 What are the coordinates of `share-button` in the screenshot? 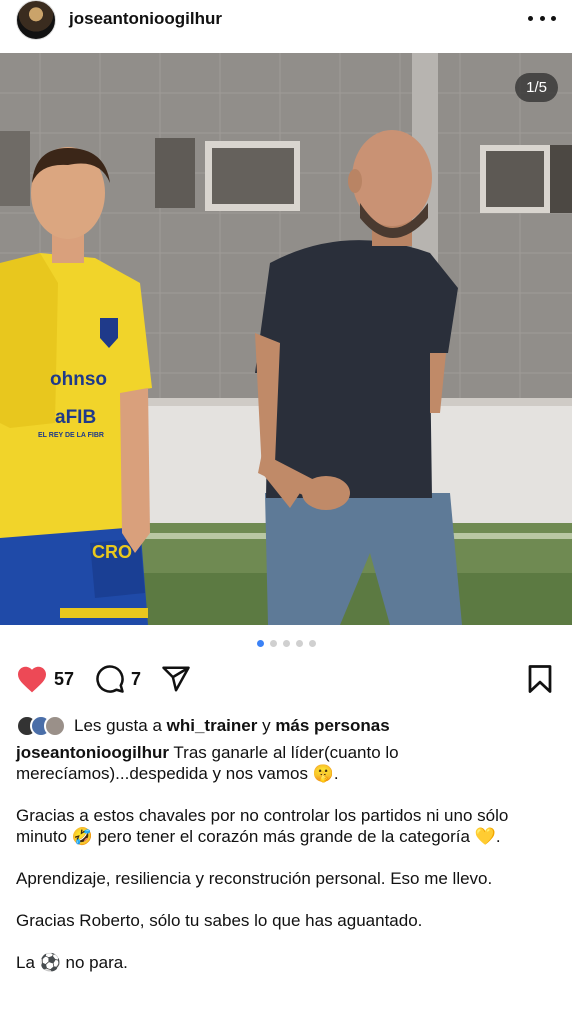 It's located at (176, 679).